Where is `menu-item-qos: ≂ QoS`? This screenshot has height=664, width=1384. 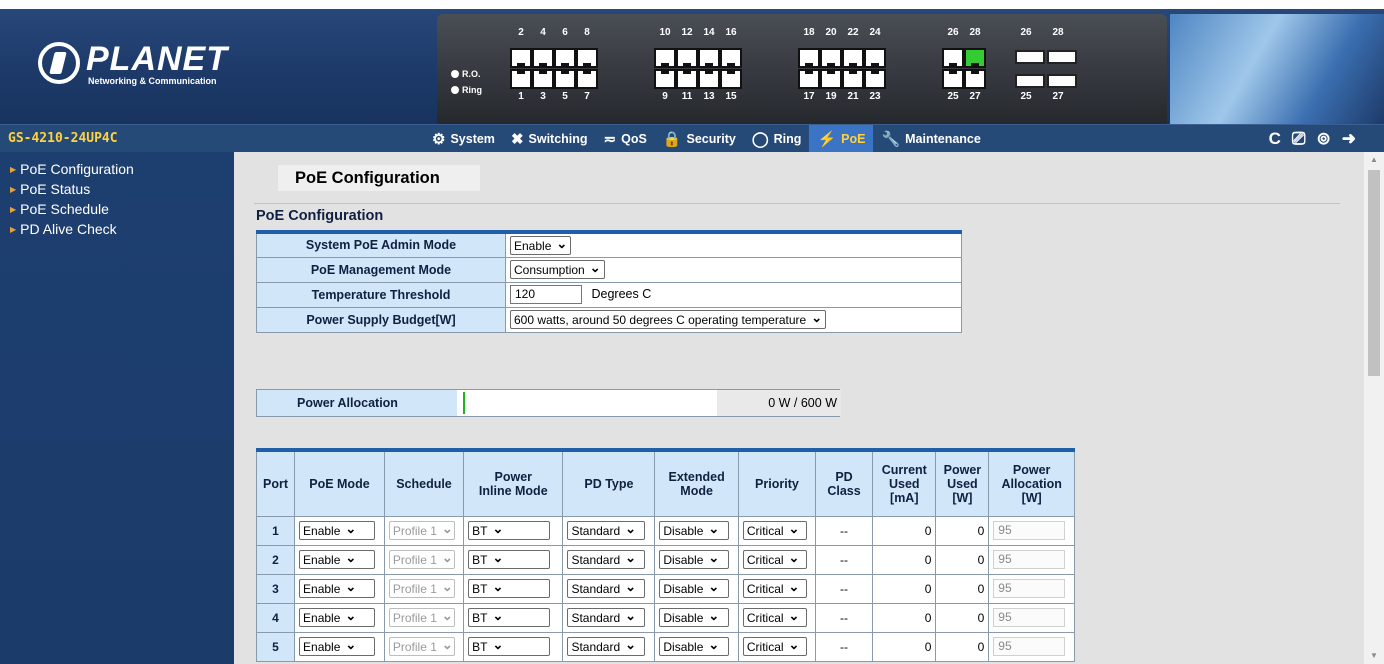 menu-item-qos: ≂ QoS is located at coordinates (625, 139).